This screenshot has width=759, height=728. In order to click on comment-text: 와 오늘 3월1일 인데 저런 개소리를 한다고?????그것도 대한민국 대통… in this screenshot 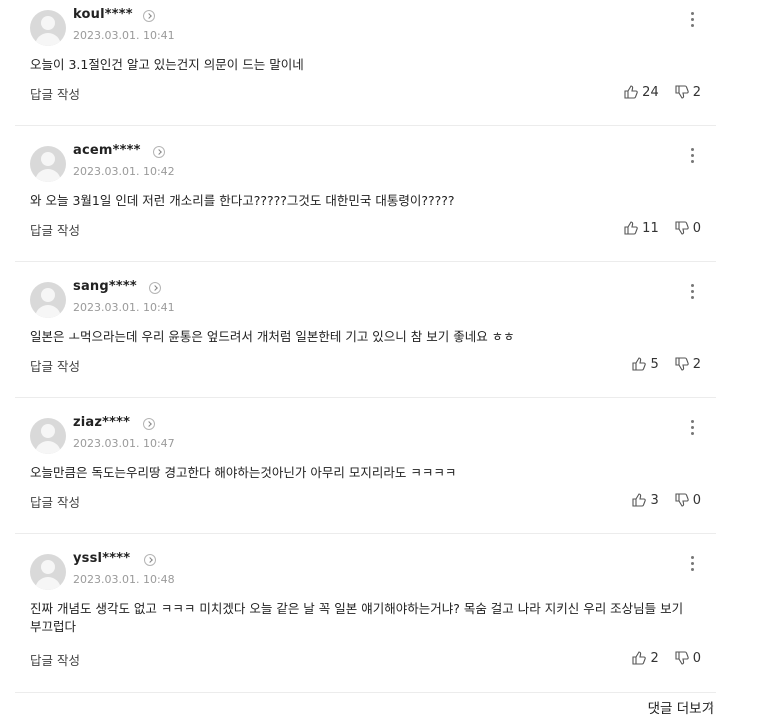, I will do `click(242, 200)`.